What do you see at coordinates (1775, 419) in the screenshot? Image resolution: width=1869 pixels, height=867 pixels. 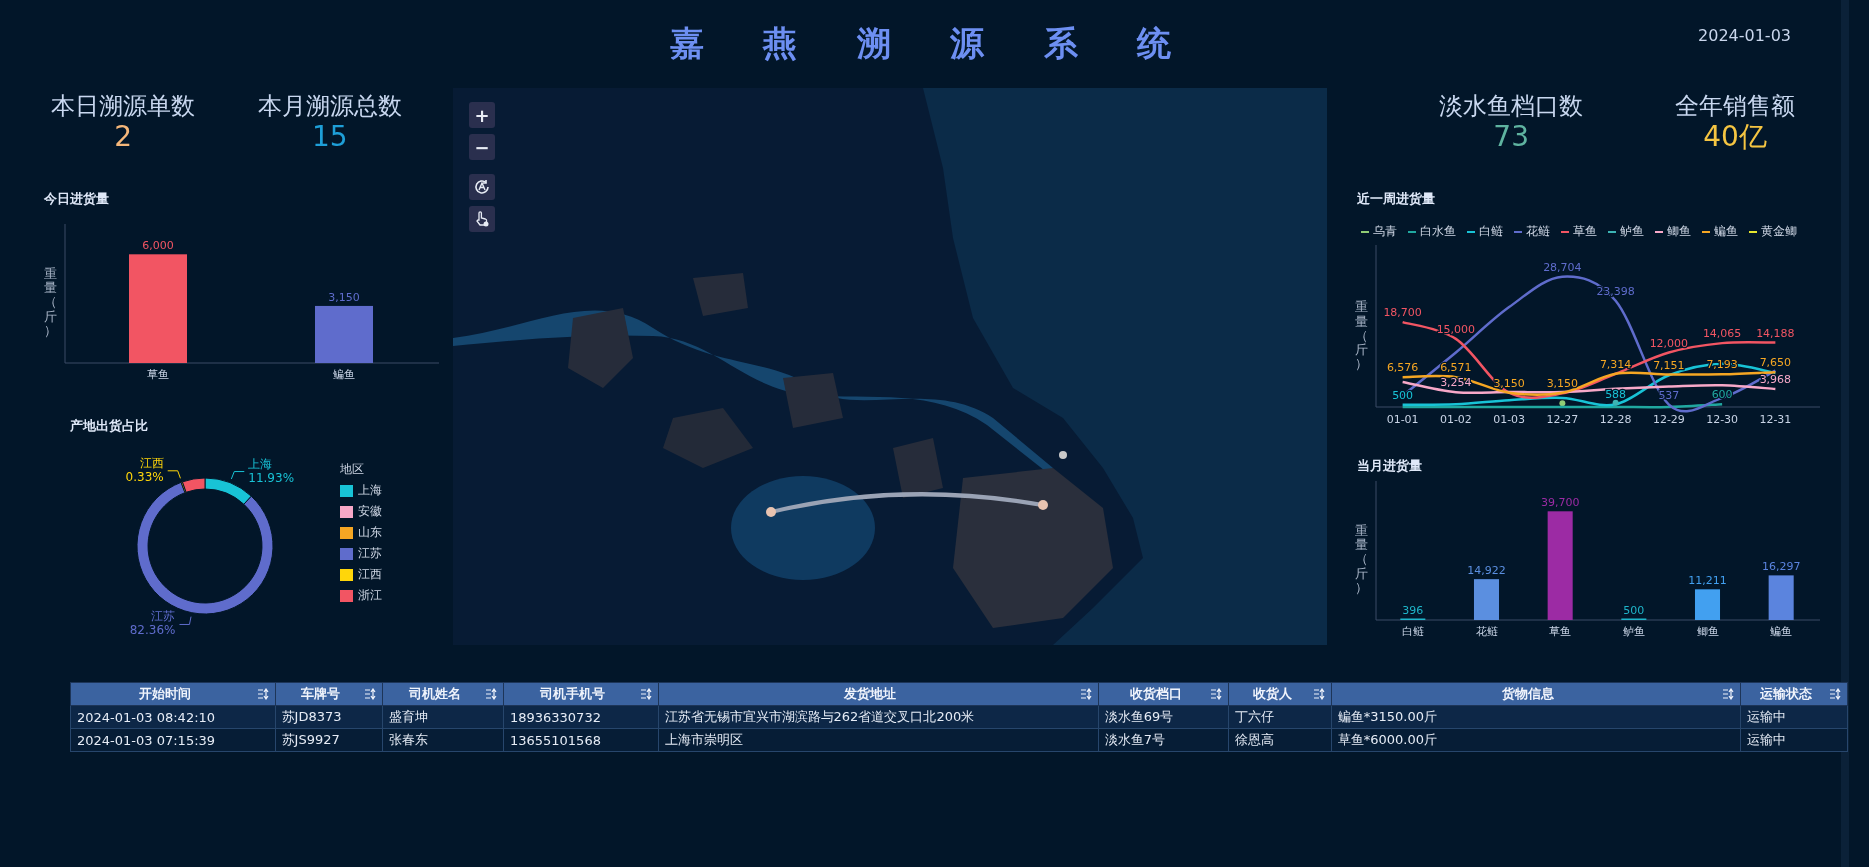 I see `axis-label: 12-31` at bounding box center [1775, 419].